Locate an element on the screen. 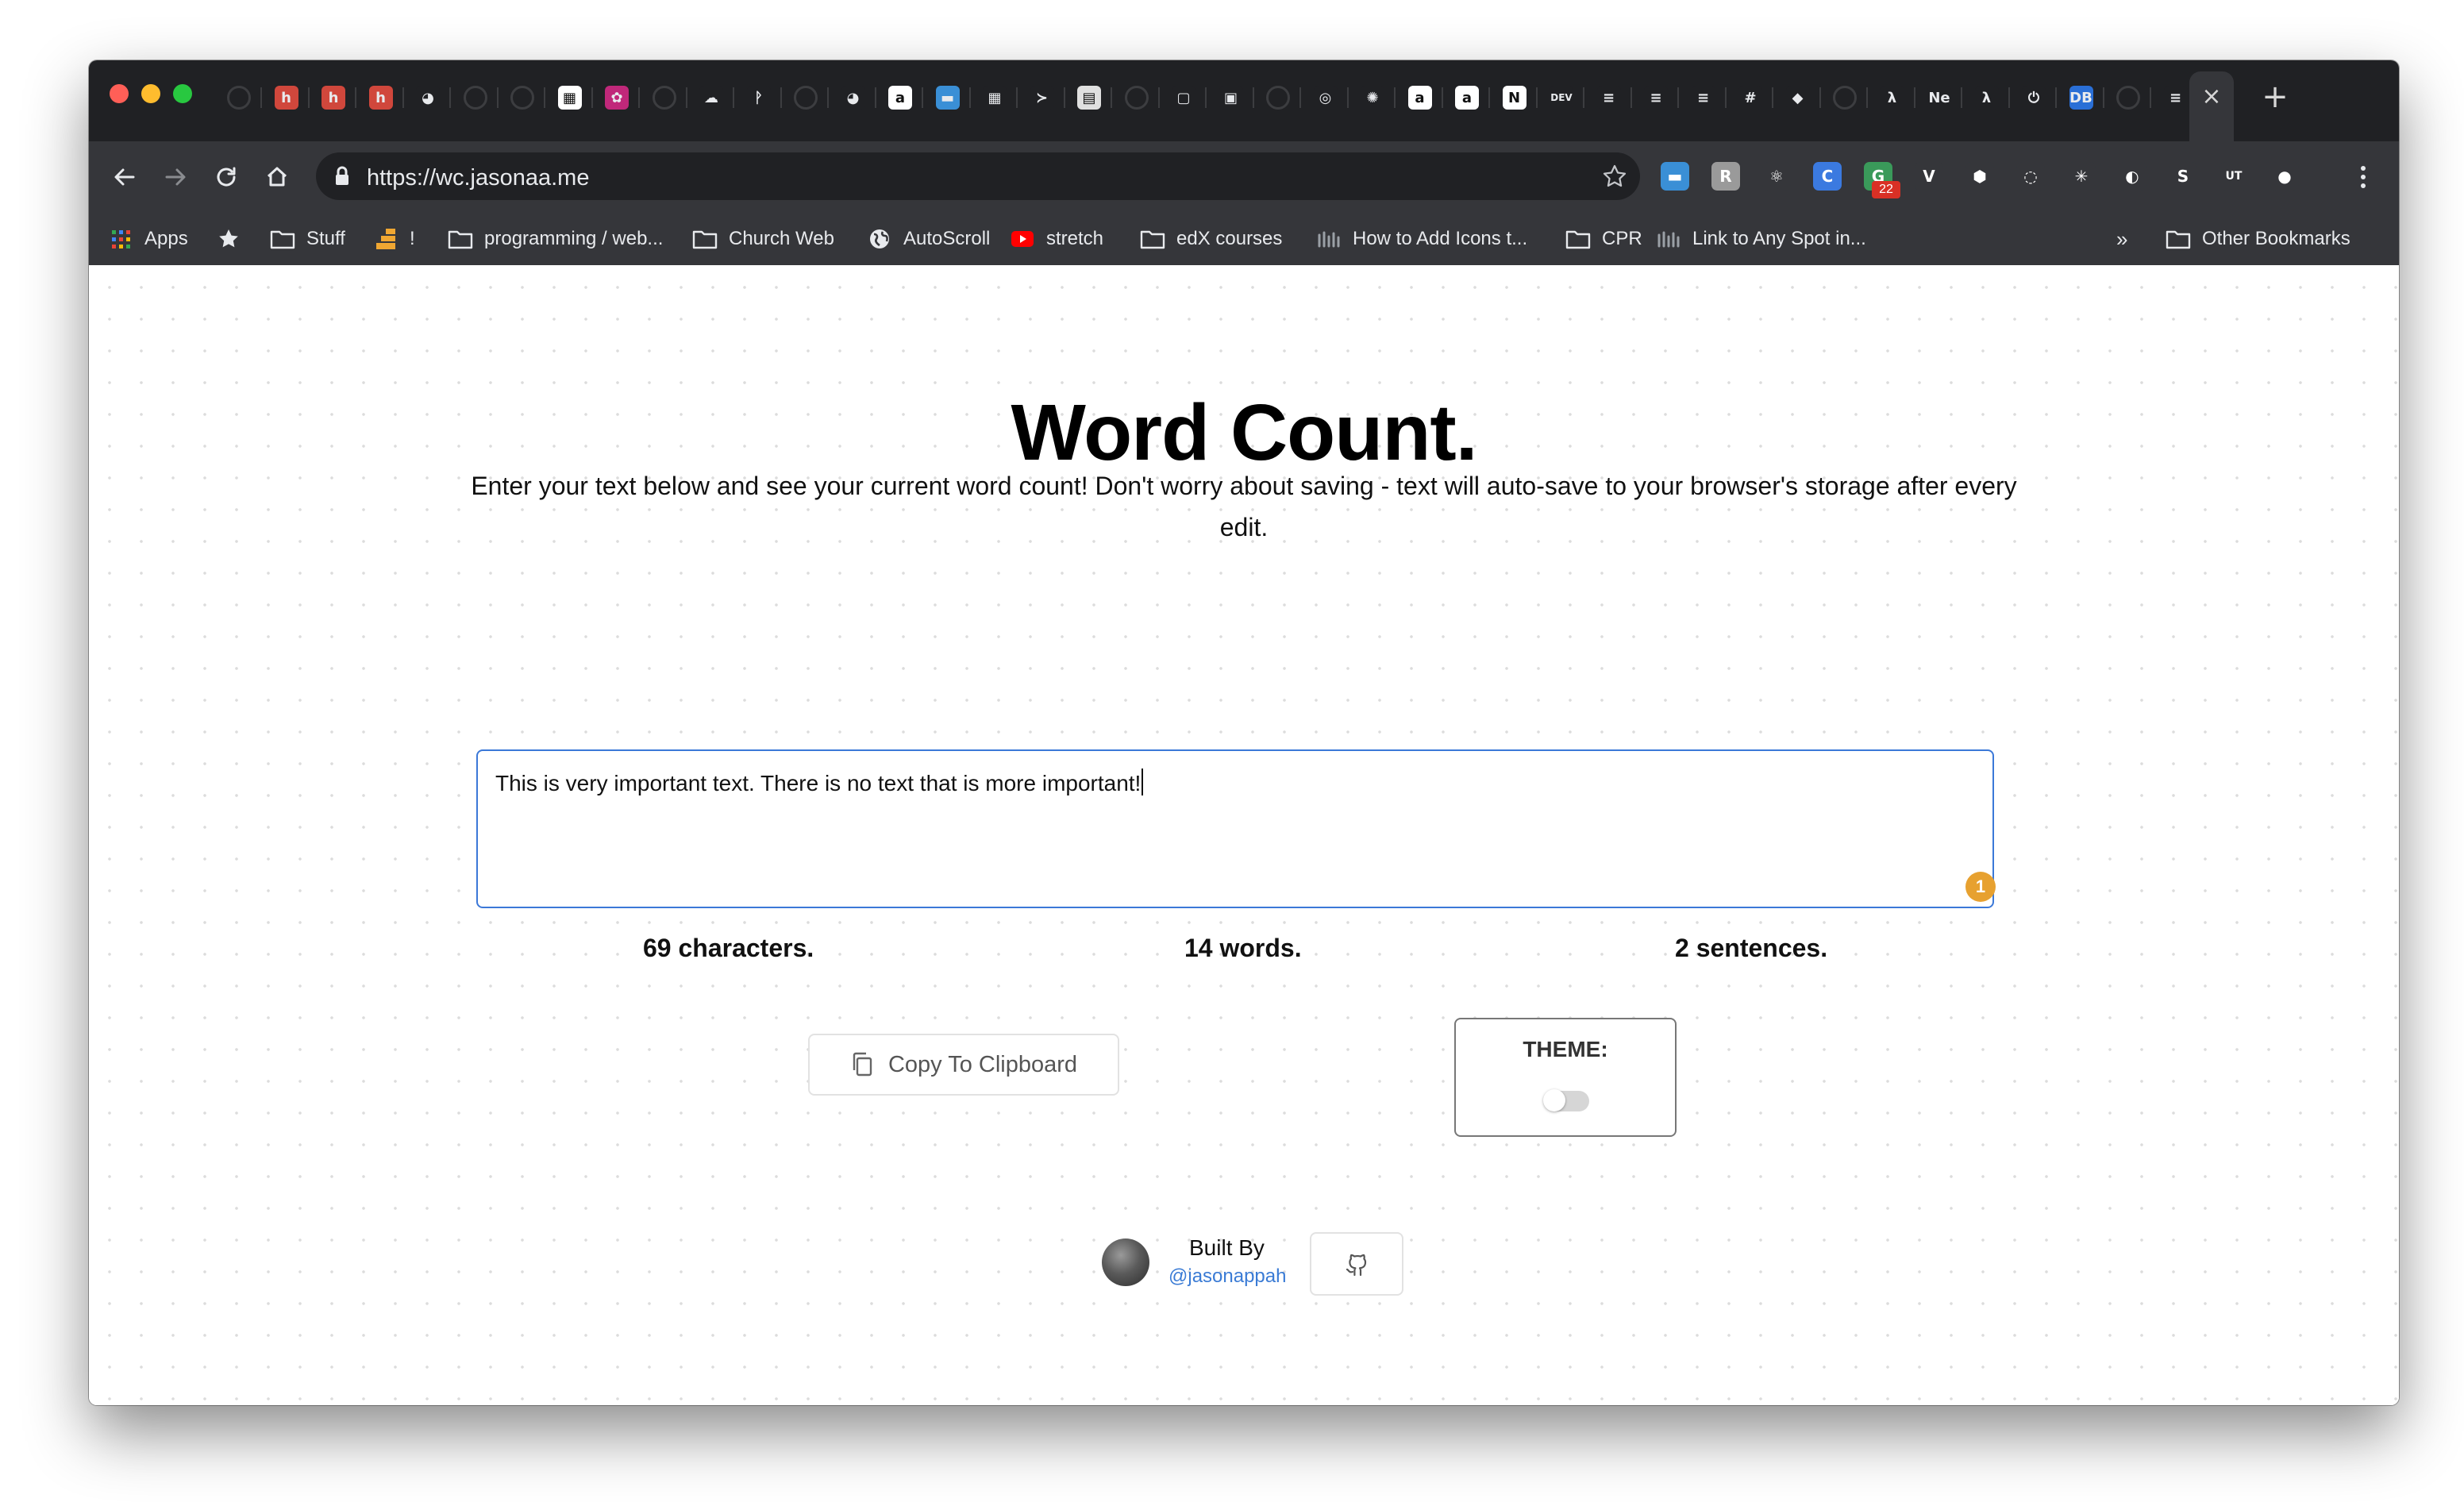 The height and width of the screenshot is (1510, 2464). ladder-icon is located at coordinates (385, 239).